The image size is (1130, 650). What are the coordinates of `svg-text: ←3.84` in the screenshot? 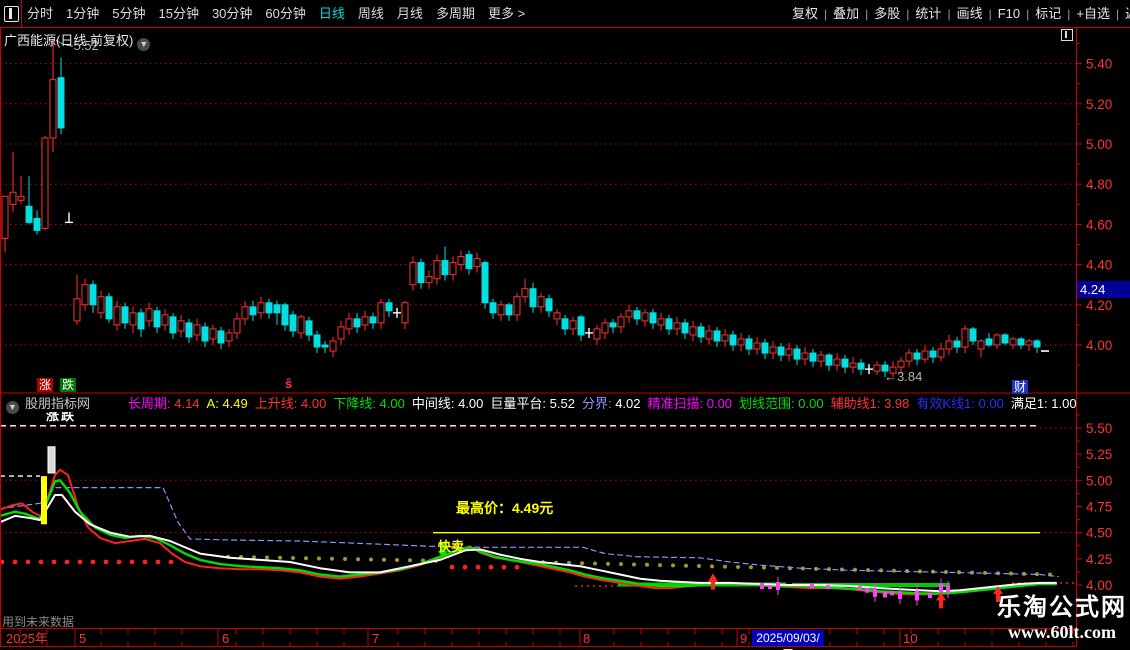 It's located at (903, 376).